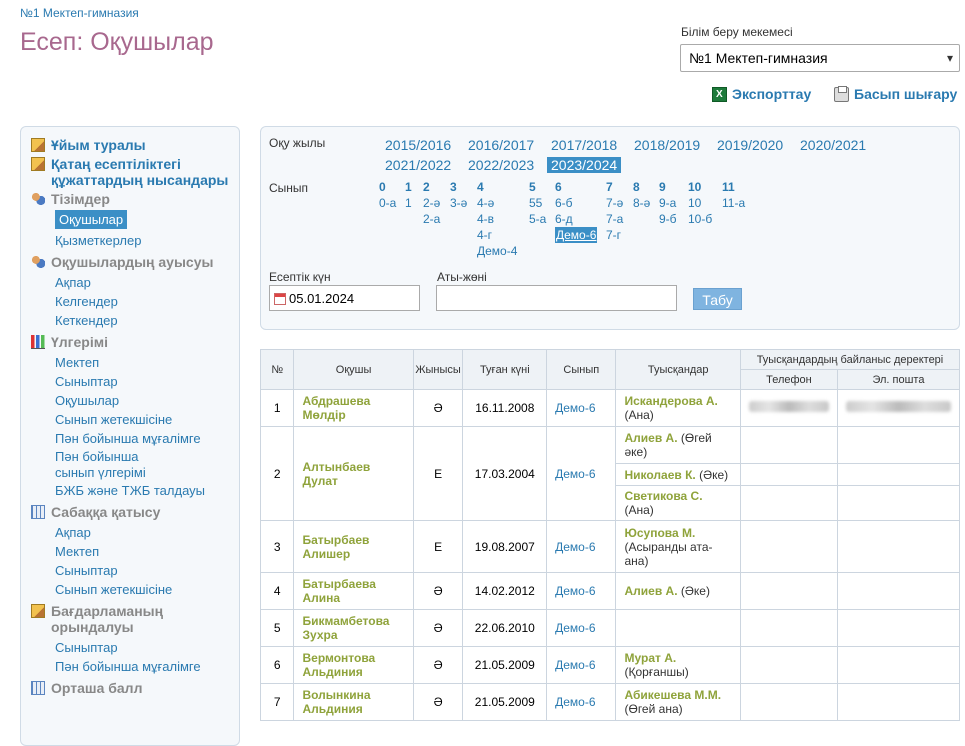 This screenshot has height=746, width=965. Describe the element at coordinates (497, 203) in the screenshot. I see `class-link: 4-ә` at that location.